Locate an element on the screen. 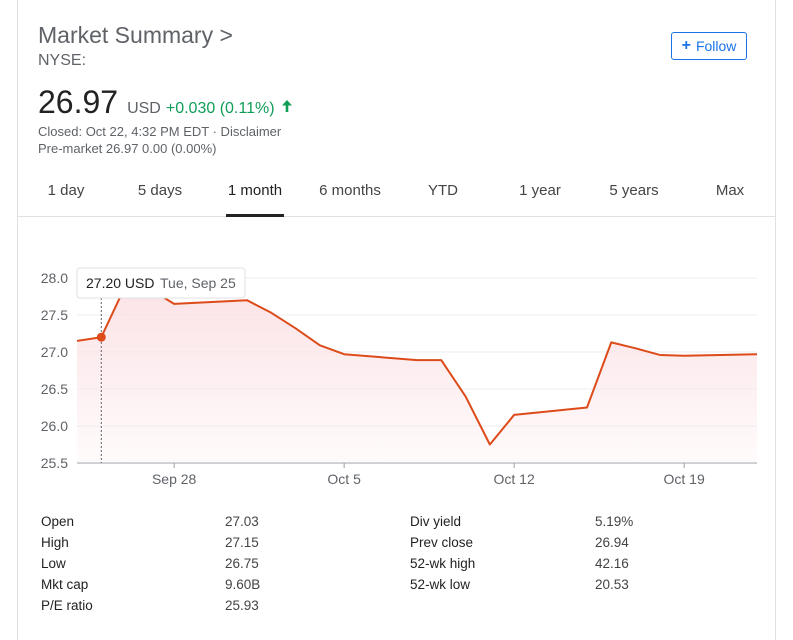 This screenshot has height=640, width=793. stat-label-low: Low is located at coordinates (53, 563).